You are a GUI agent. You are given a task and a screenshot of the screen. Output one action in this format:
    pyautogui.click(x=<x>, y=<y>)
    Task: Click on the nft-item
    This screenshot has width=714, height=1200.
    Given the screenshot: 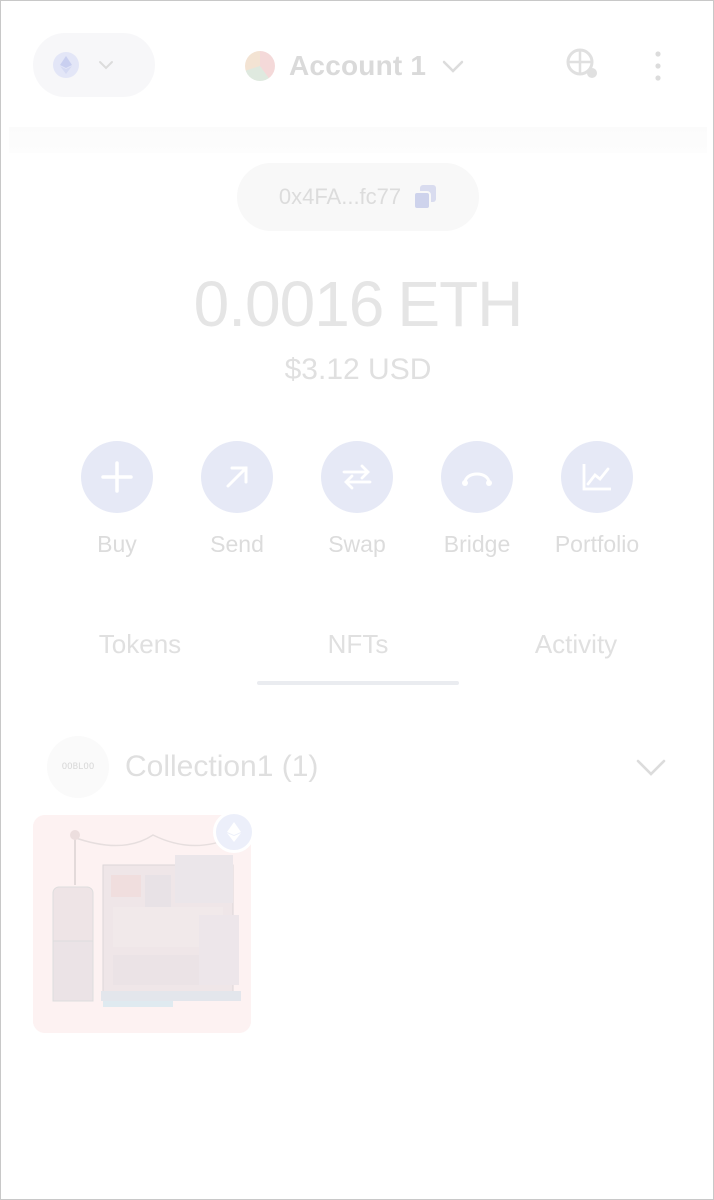 What is the action you would take?
    pyautogui.click(x=142, y=924)
    